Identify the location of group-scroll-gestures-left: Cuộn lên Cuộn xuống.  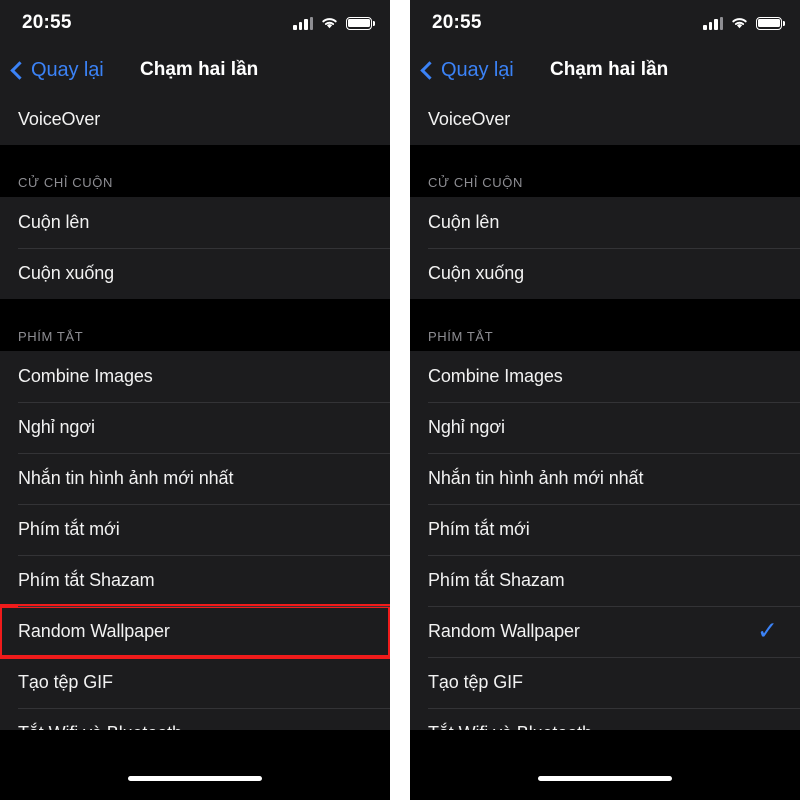
(195, 248).